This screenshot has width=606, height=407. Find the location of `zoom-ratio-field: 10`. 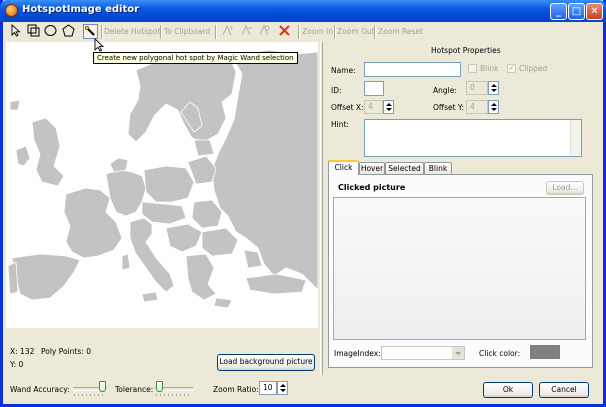

zoom-ratio-field: 10 is located at coordinates (268, 388).